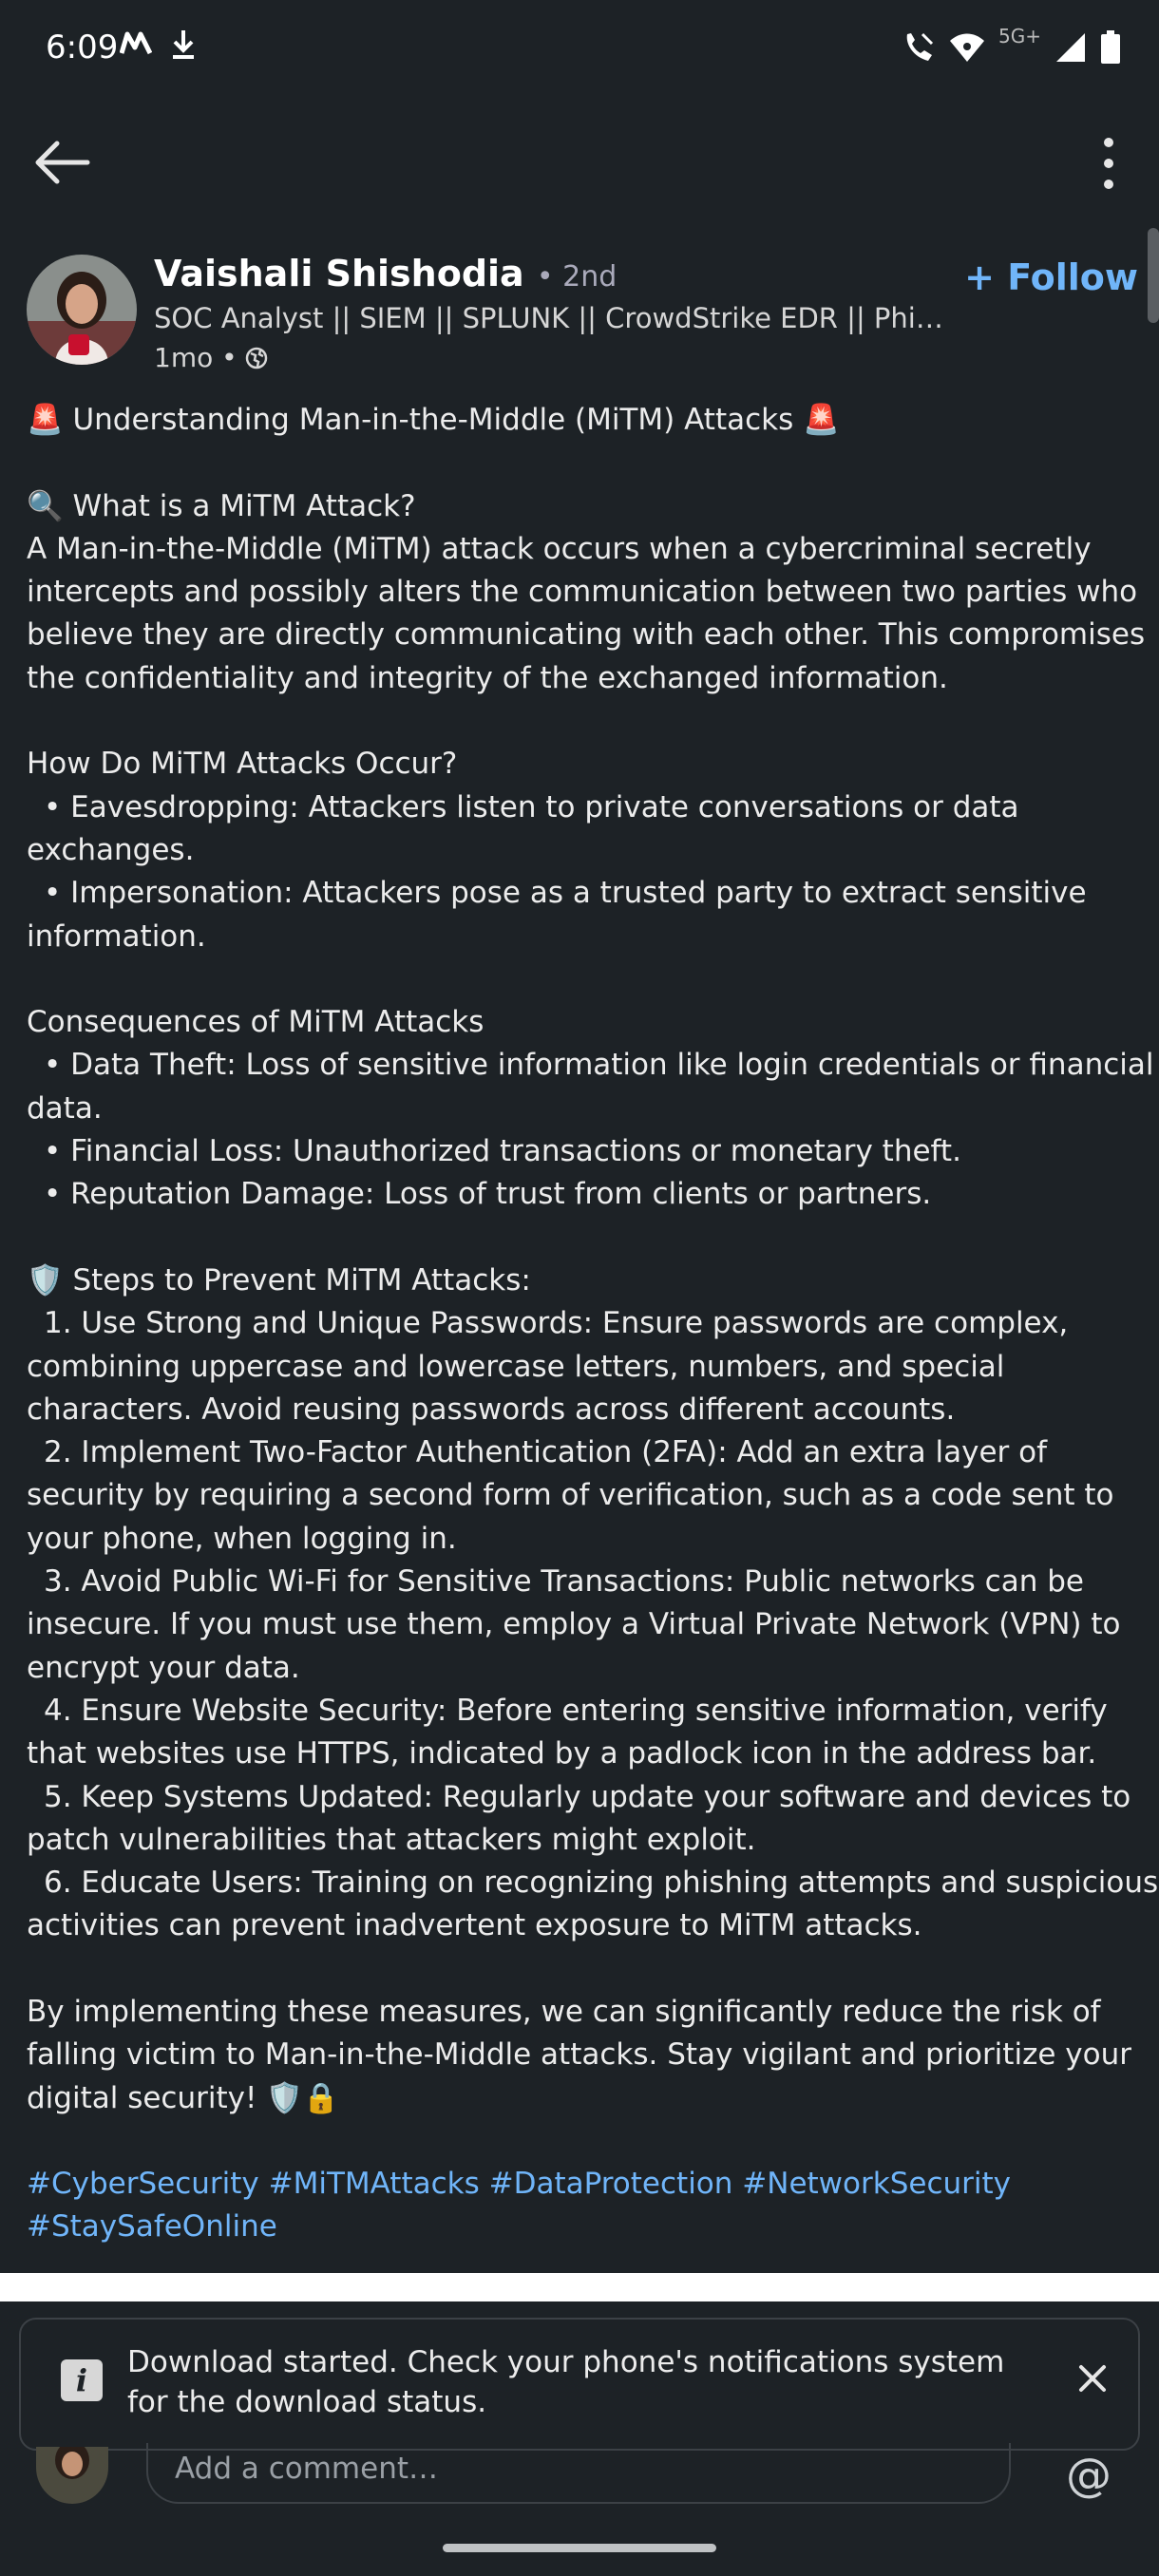 The width and height of the screenshot is (1159, 2576). Describe the element at coordinates (1110, 47) in the screenshot. I see `battery-icon` at that location.